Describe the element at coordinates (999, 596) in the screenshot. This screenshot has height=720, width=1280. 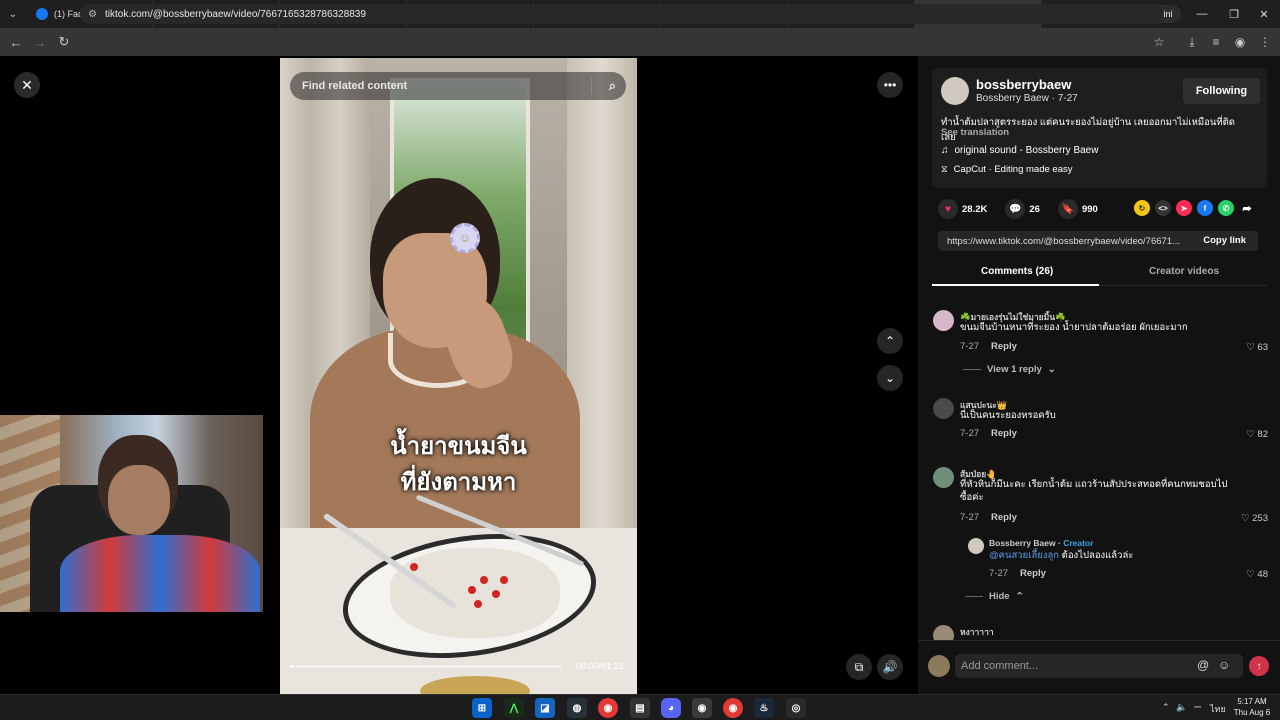
I see `hide-label: Hide` at that location.